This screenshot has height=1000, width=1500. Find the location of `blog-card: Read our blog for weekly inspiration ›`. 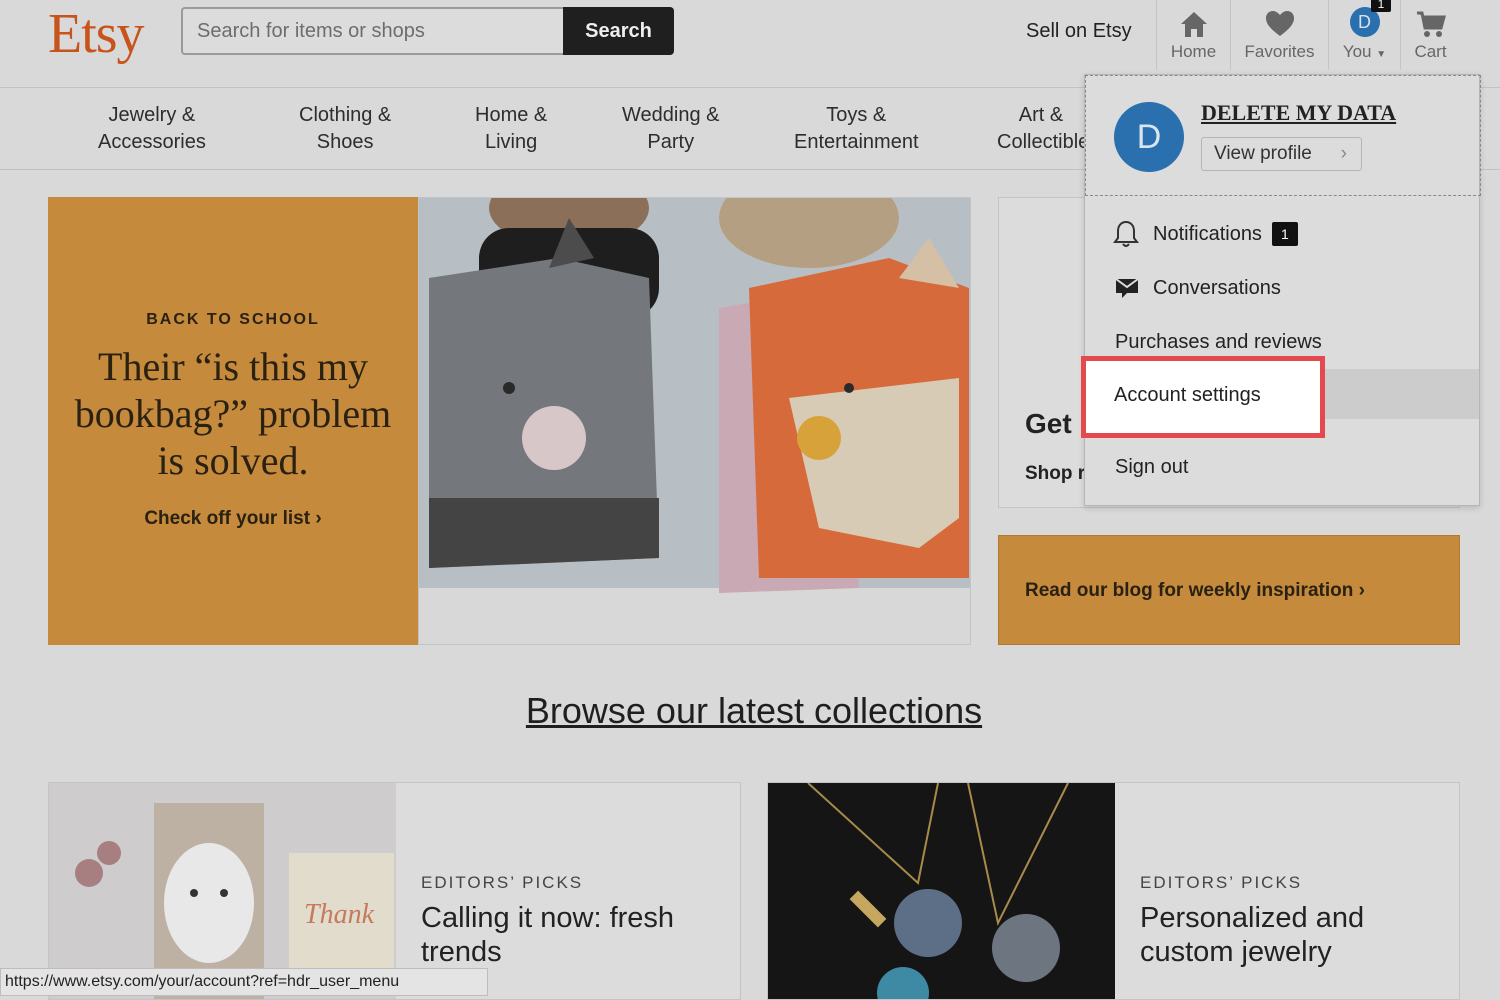

blog-card: Read our blog for weekly inspiration › is located at coordinates (1229, 590).